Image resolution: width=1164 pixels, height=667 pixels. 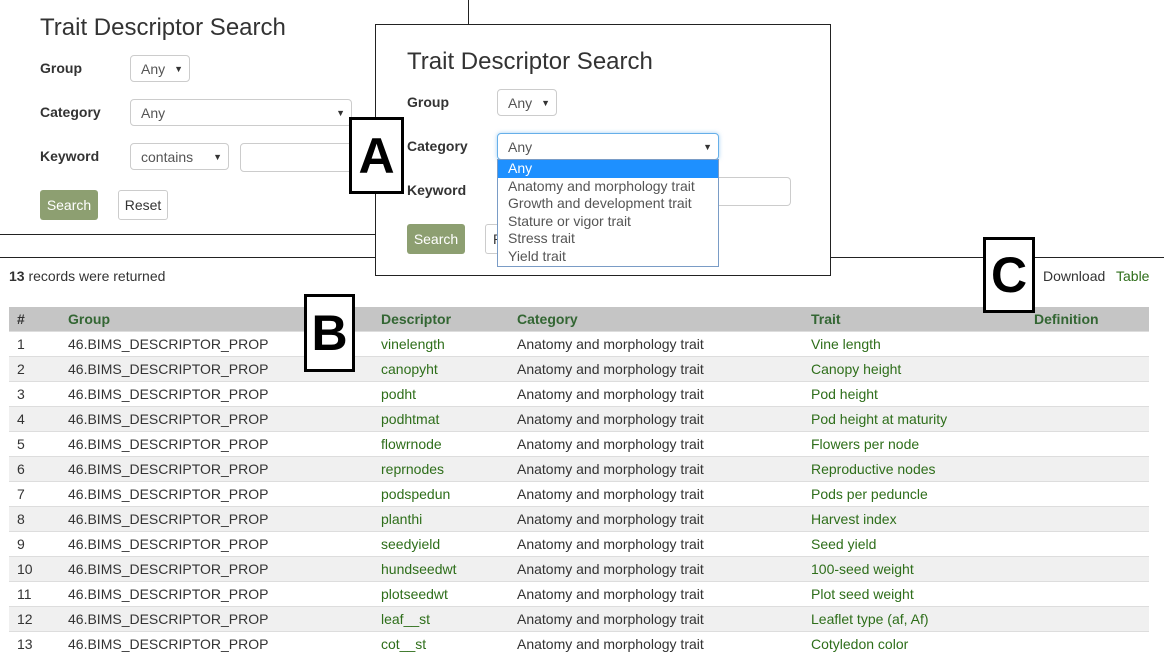 I want to click on row-descriptor: podht, so click(x=441, y=394).